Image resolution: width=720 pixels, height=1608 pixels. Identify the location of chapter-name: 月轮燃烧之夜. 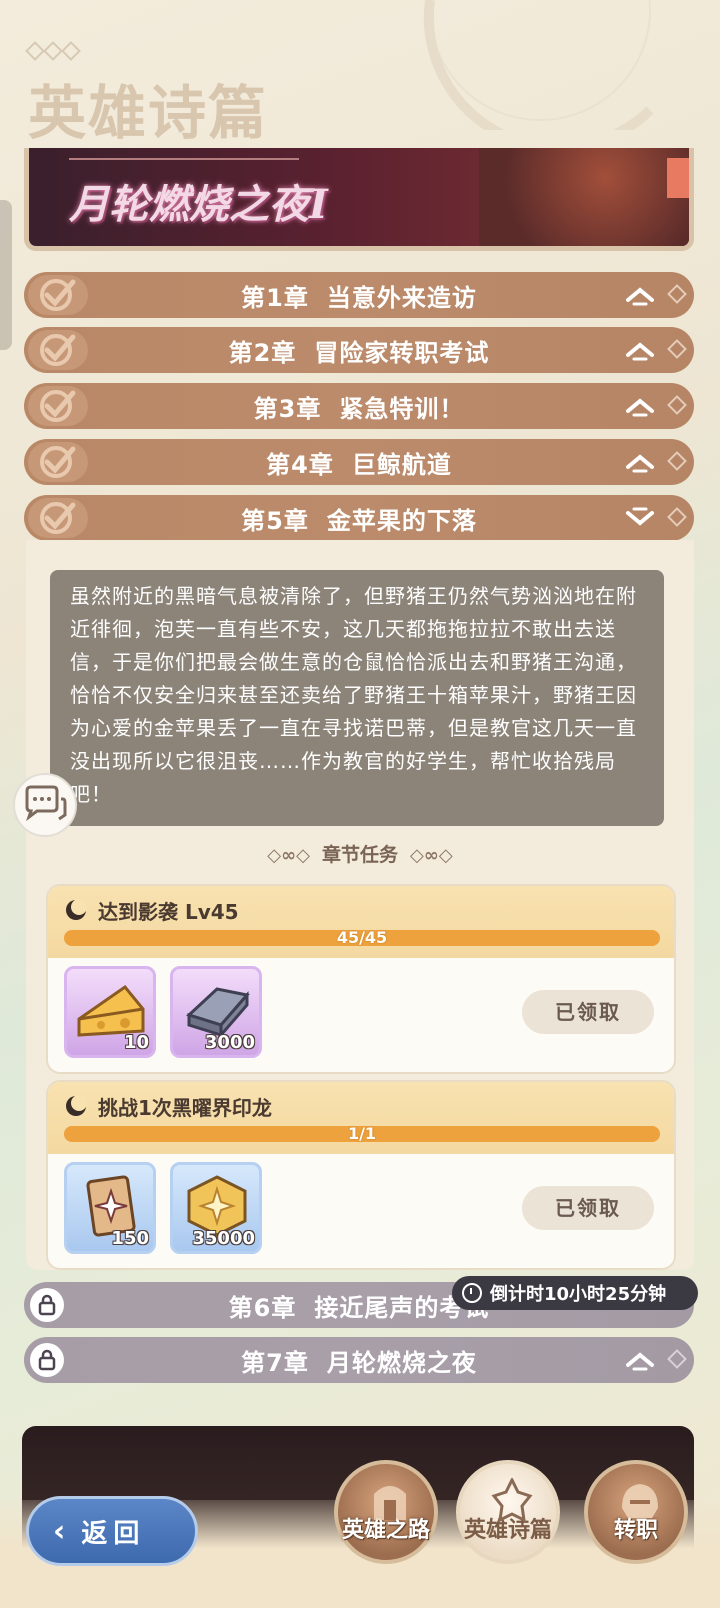
(401, 1362).